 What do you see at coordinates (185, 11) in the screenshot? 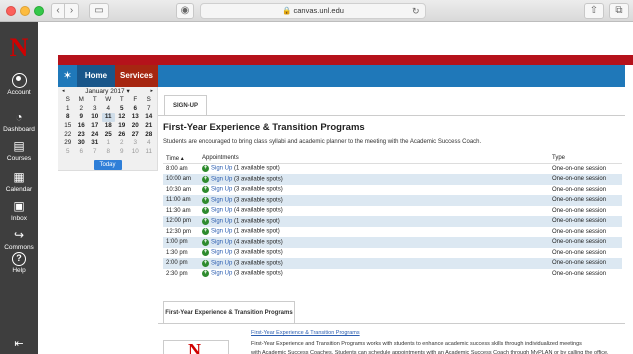
I see `privacy-shield-icon: ◉` at bounding box center [185, 11].